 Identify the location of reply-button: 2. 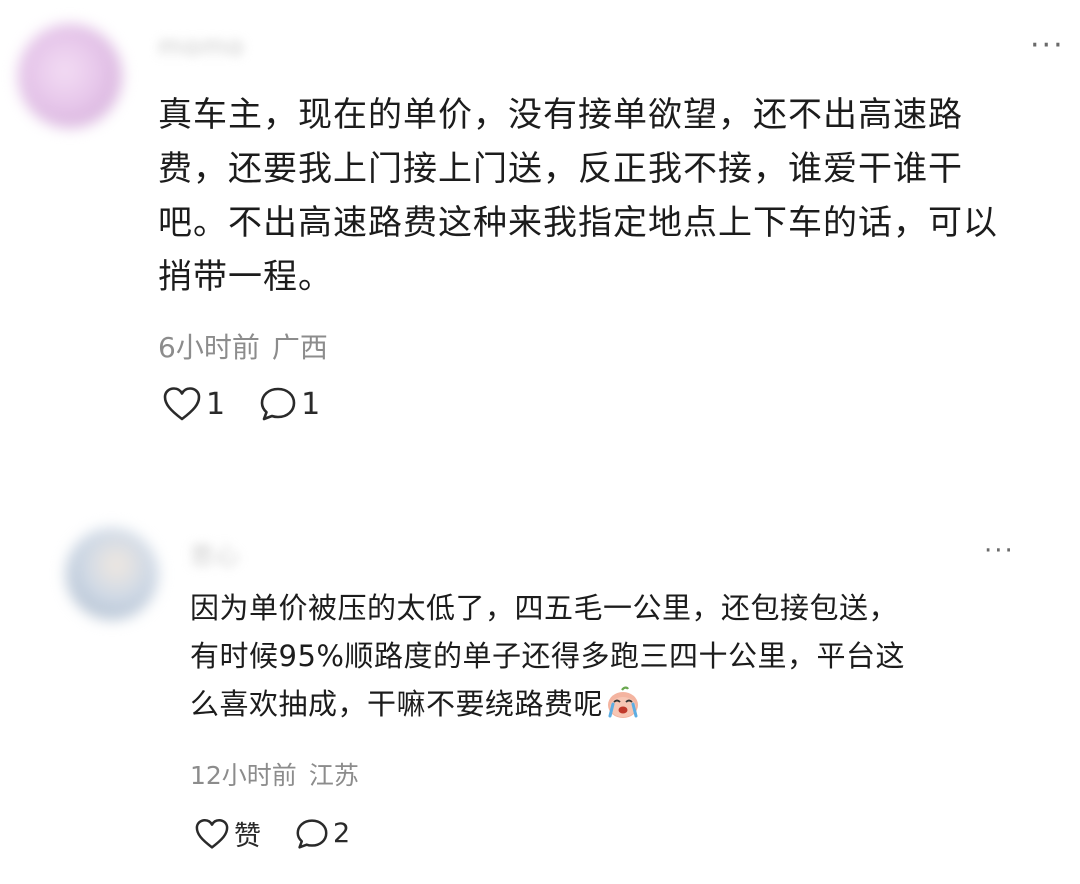
(322, 834).